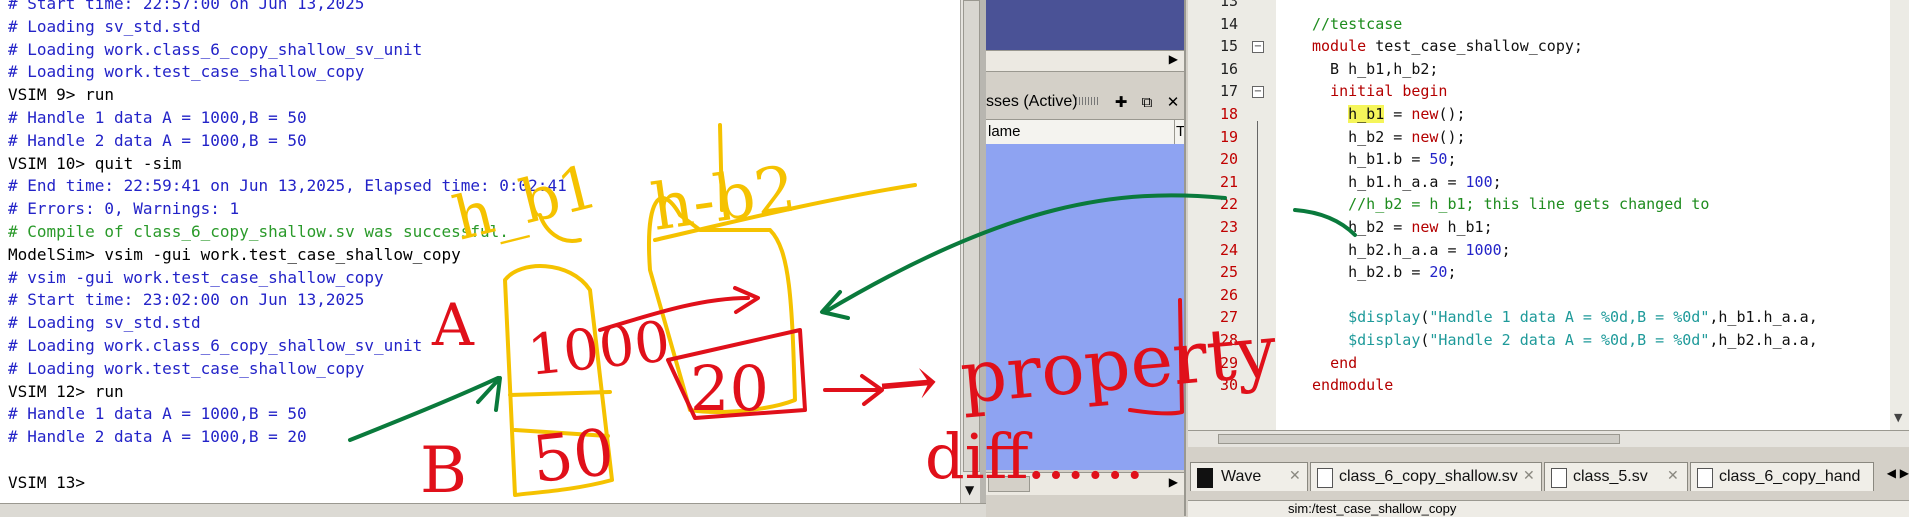 The width and height of the screenshot is (1909, 517). What do you see at coordinates (1388, 137) in the screenshot?
I see `code-line: h_b2 = new();` at bounding box center [1388, 137].